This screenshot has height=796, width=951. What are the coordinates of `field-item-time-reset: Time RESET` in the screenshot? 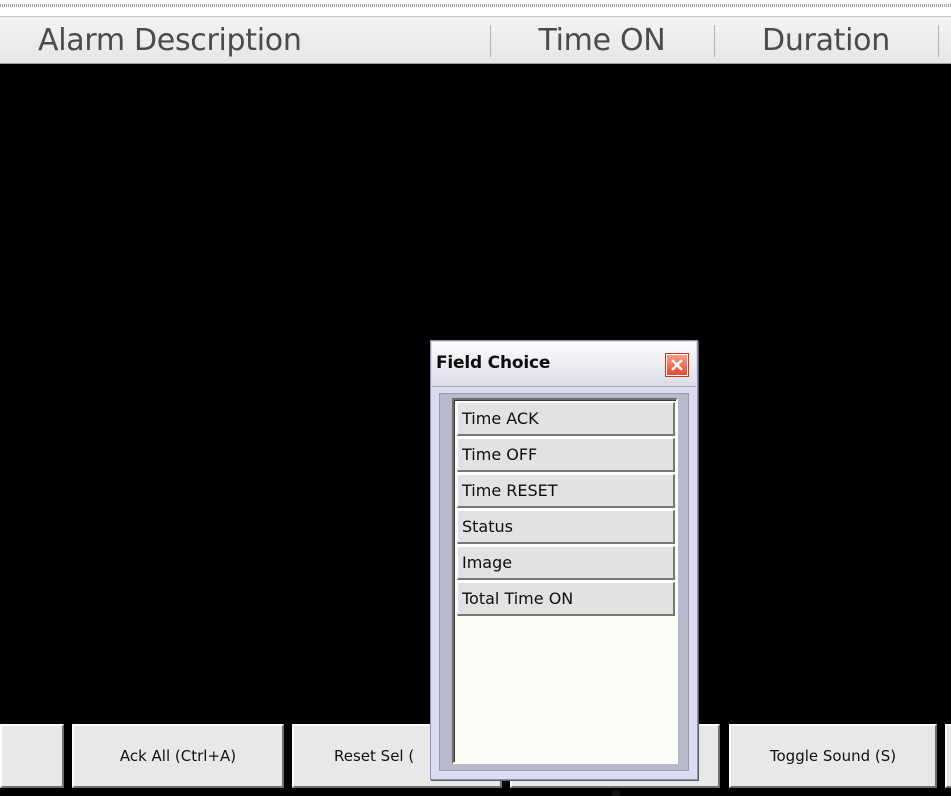 It's located at (566, 491).